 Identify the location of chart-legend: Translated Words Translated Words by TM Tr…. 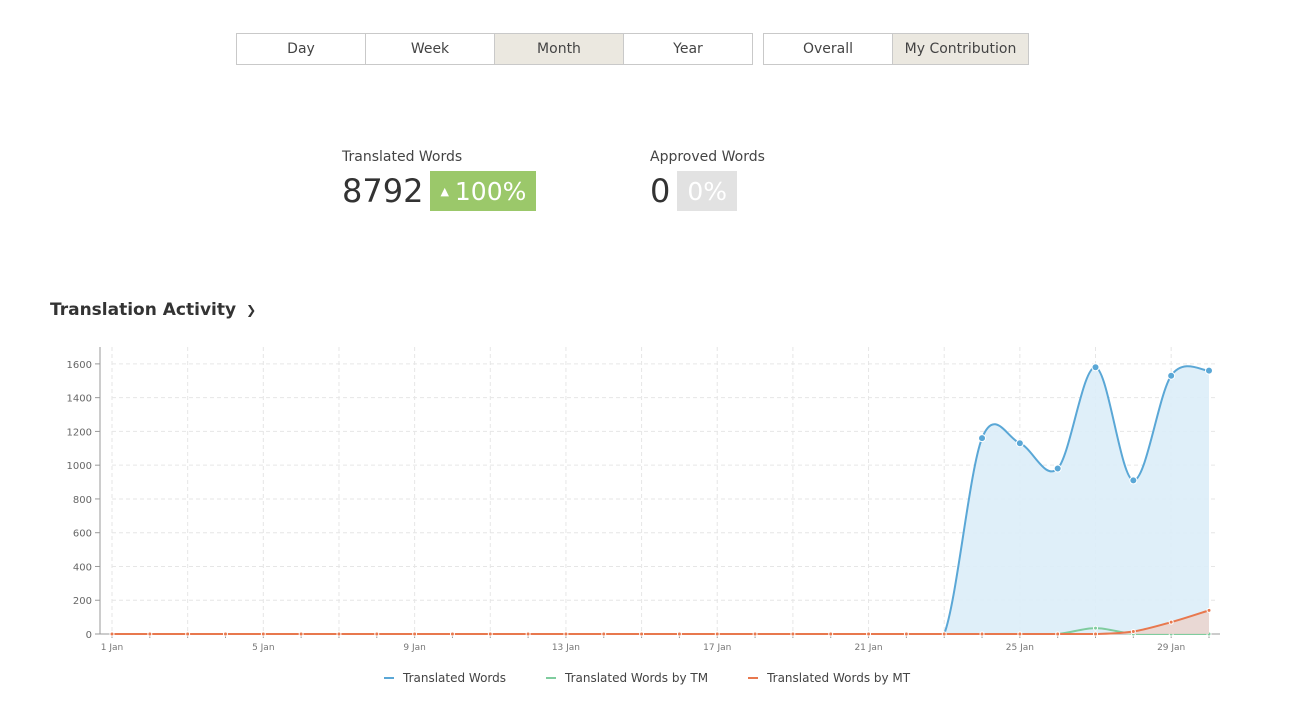
(667, 678).